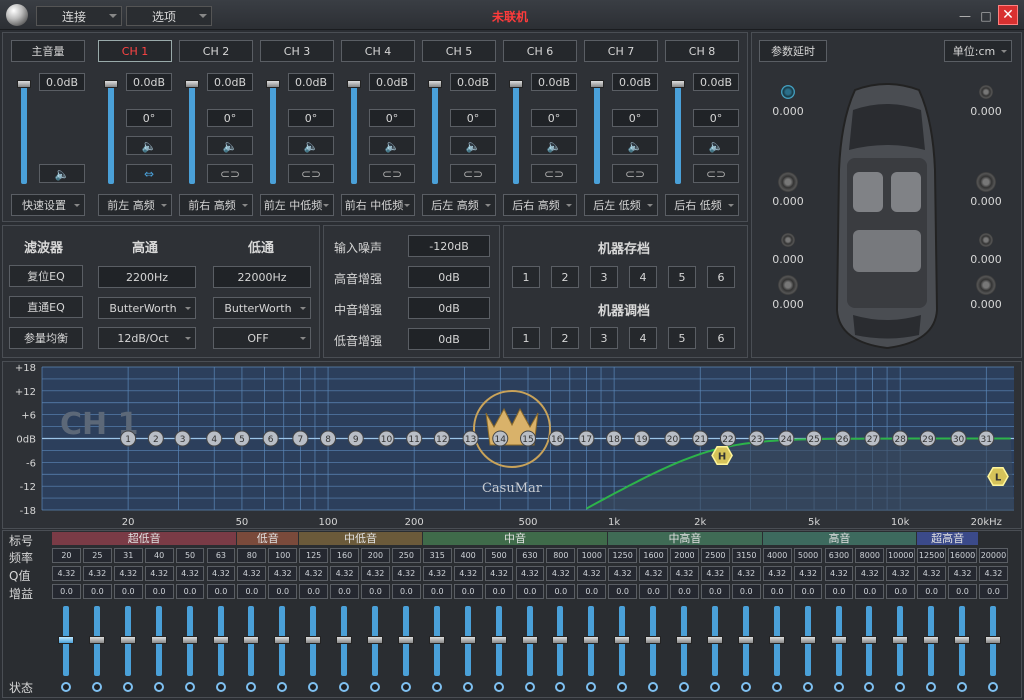 This screenshot has height=700, width=1024. What do you see at coordinates (682, 277) in the screenshot?
I see `save-slot-5: 5` at bounding box center [682, 277].